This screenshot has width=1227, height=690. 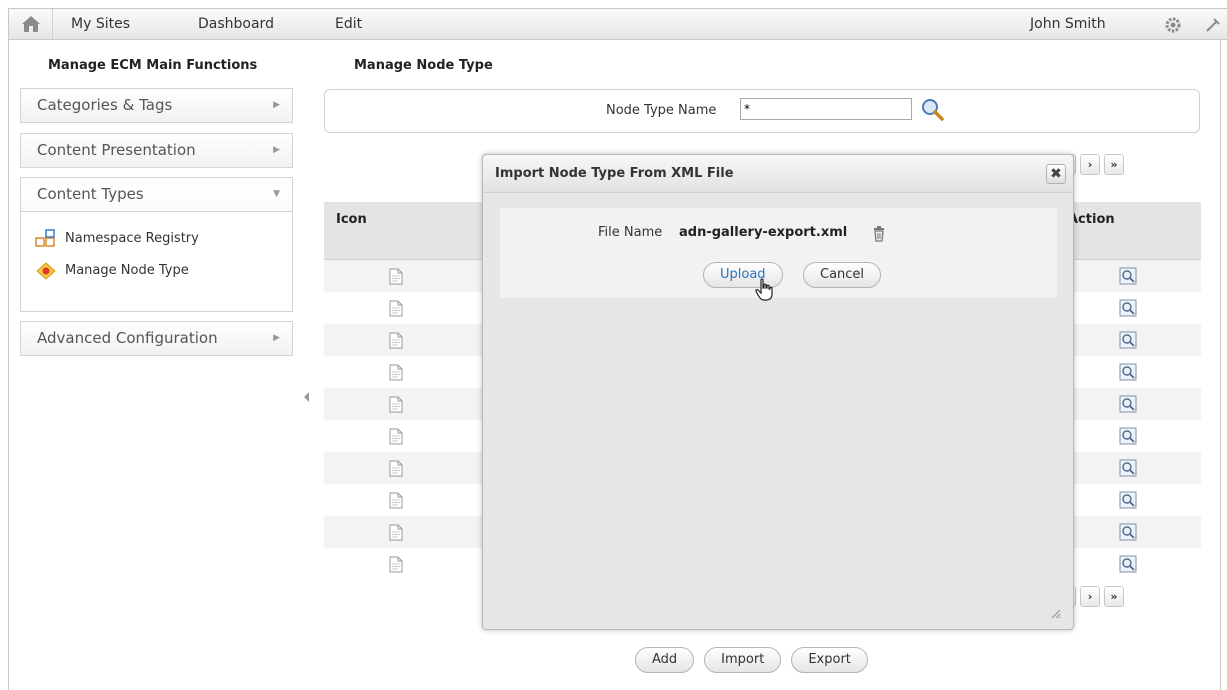 I want to click on accordion-label: Content Presentation, so click(x=116, y=150).